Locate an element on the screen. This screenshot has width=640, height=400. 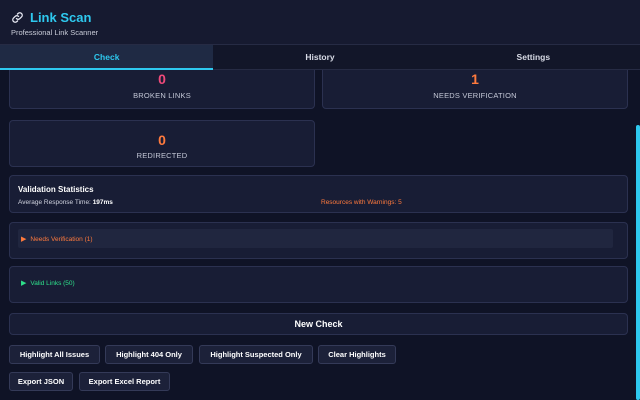
app-header: Link Scan Professional Link Scanner is located at coordinates (320, 22).